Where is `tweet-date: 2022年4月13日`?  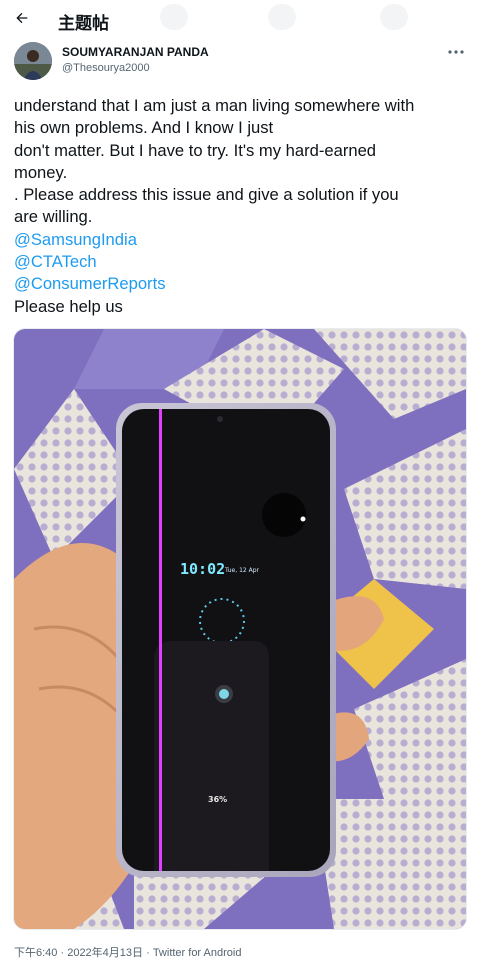
tweet-date: 2022年4月13日 is located at coordinates (105, 953).